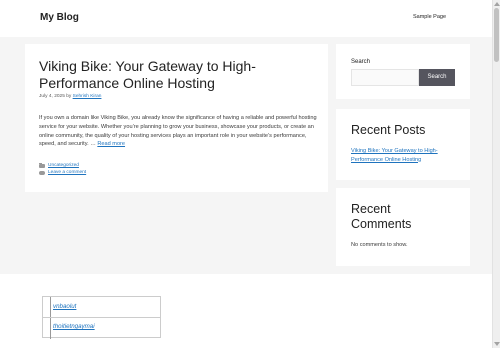 This screenshot has width=500, height=348. I want to click on search-label: Search, so click(361, 62).